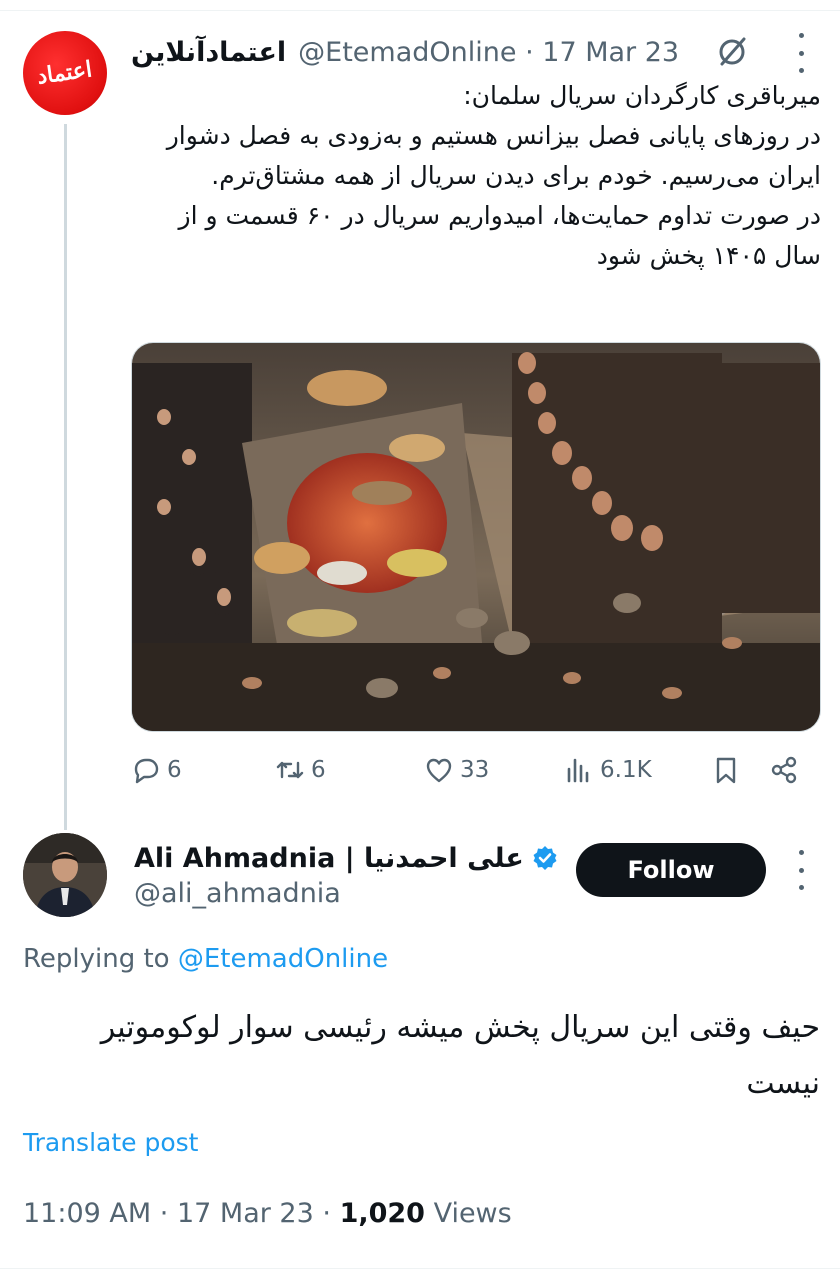  I want to click on bookmark-action, so click(729, 770).